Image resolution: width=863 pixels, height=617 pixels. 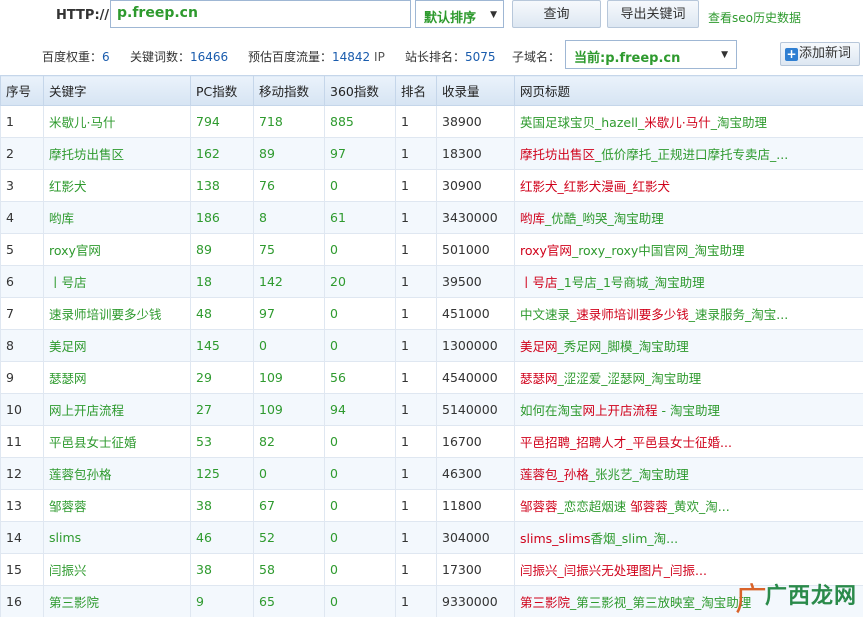 I want to click on cell-keyword: 丨号店, so click(x=117, y=281).